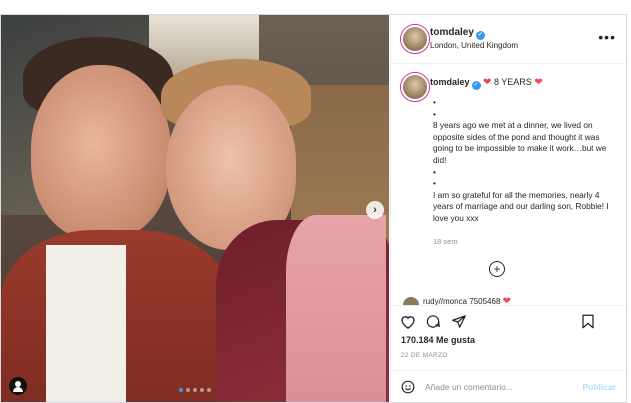 This screenshot has width=631, height=403. Describe the element at coordinates (450, 82) in the screenshot. I see `caption-username: tomdaley` at that location.